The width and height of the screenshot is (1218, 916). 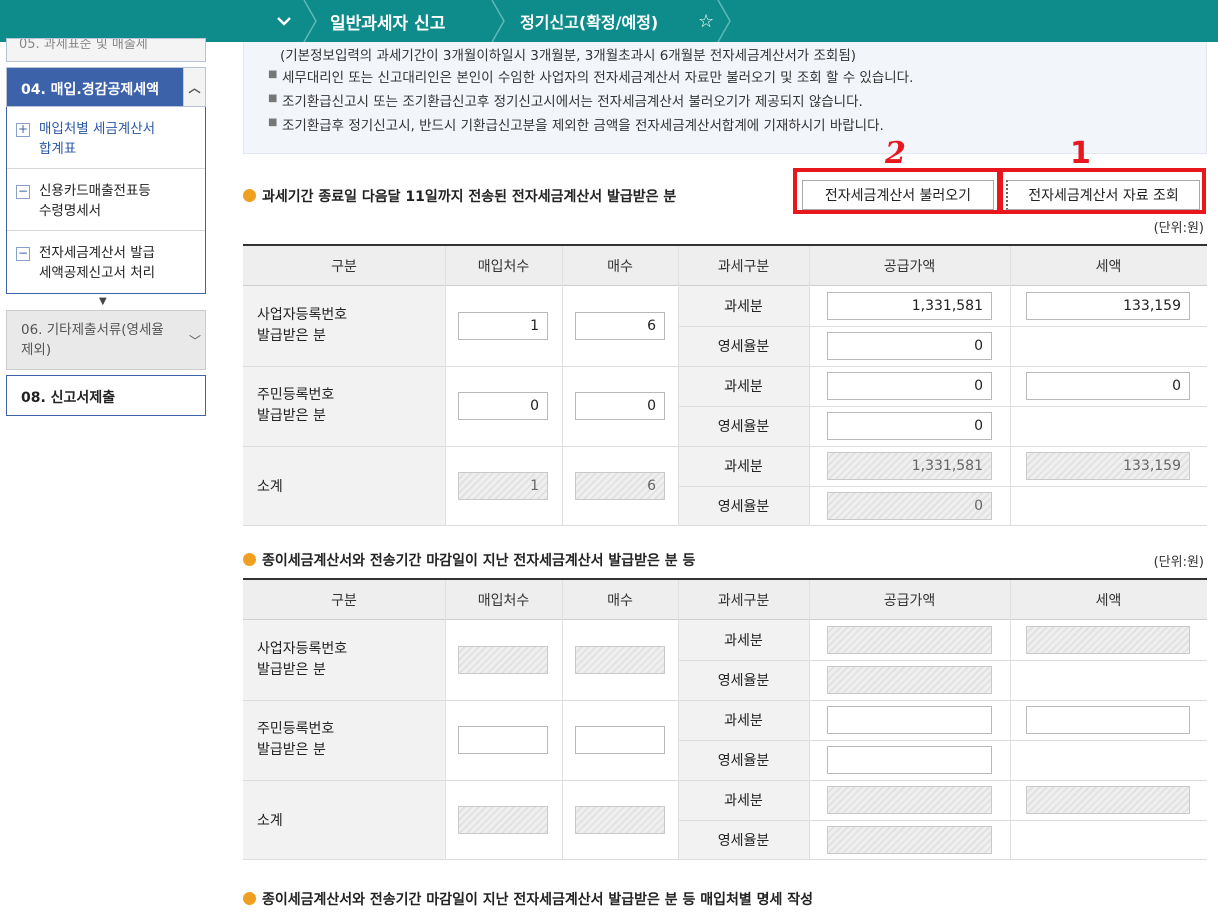 What do you see at coordinates (620, 740) in the screenshot?
I see `paper-resident-count-input` at bounding box center [620, 740].